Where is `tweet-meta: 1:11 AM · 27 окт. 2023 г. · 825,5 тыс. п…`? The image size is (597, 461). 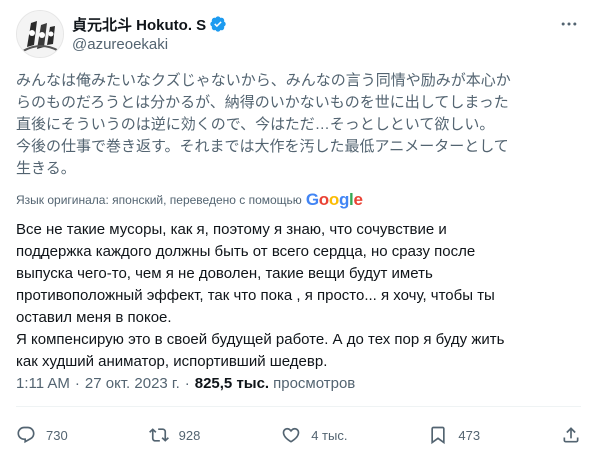 tweet-meta: 1:11 AM · 27 окт. 2023 г. · 825,5 тыс. п… is located at coordinates (185, 383).